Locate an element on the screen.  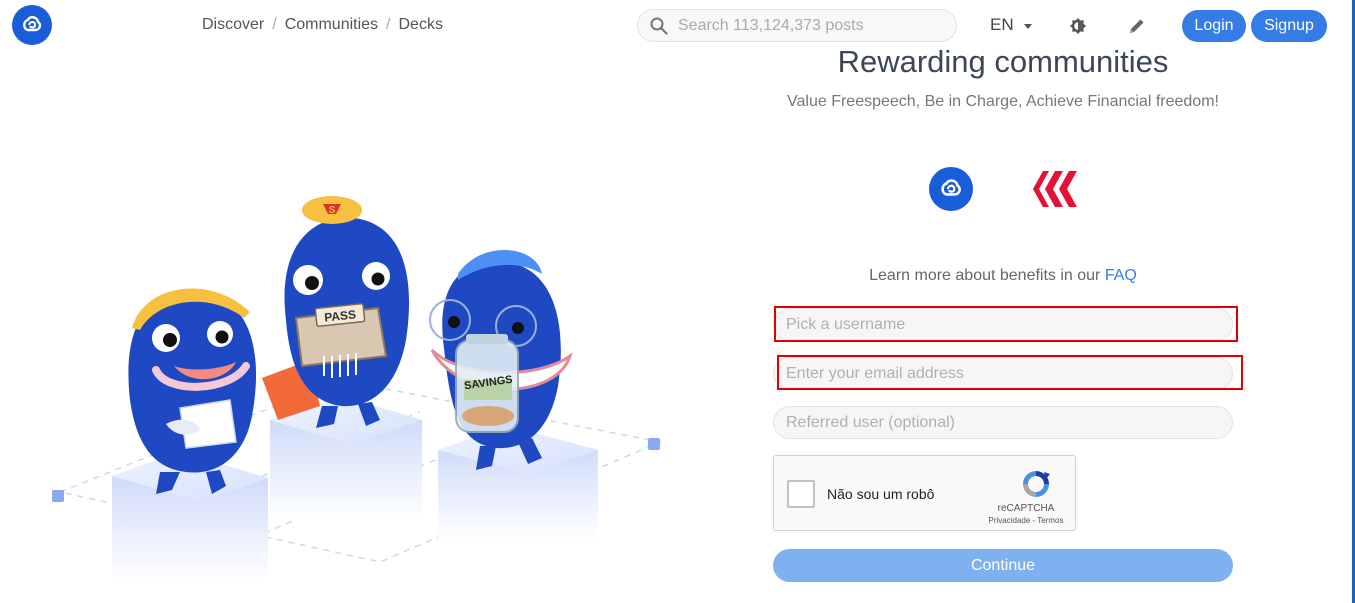
faq-hint: Learn more about benefits in our FAQ is located at coordinates (1003, 276).